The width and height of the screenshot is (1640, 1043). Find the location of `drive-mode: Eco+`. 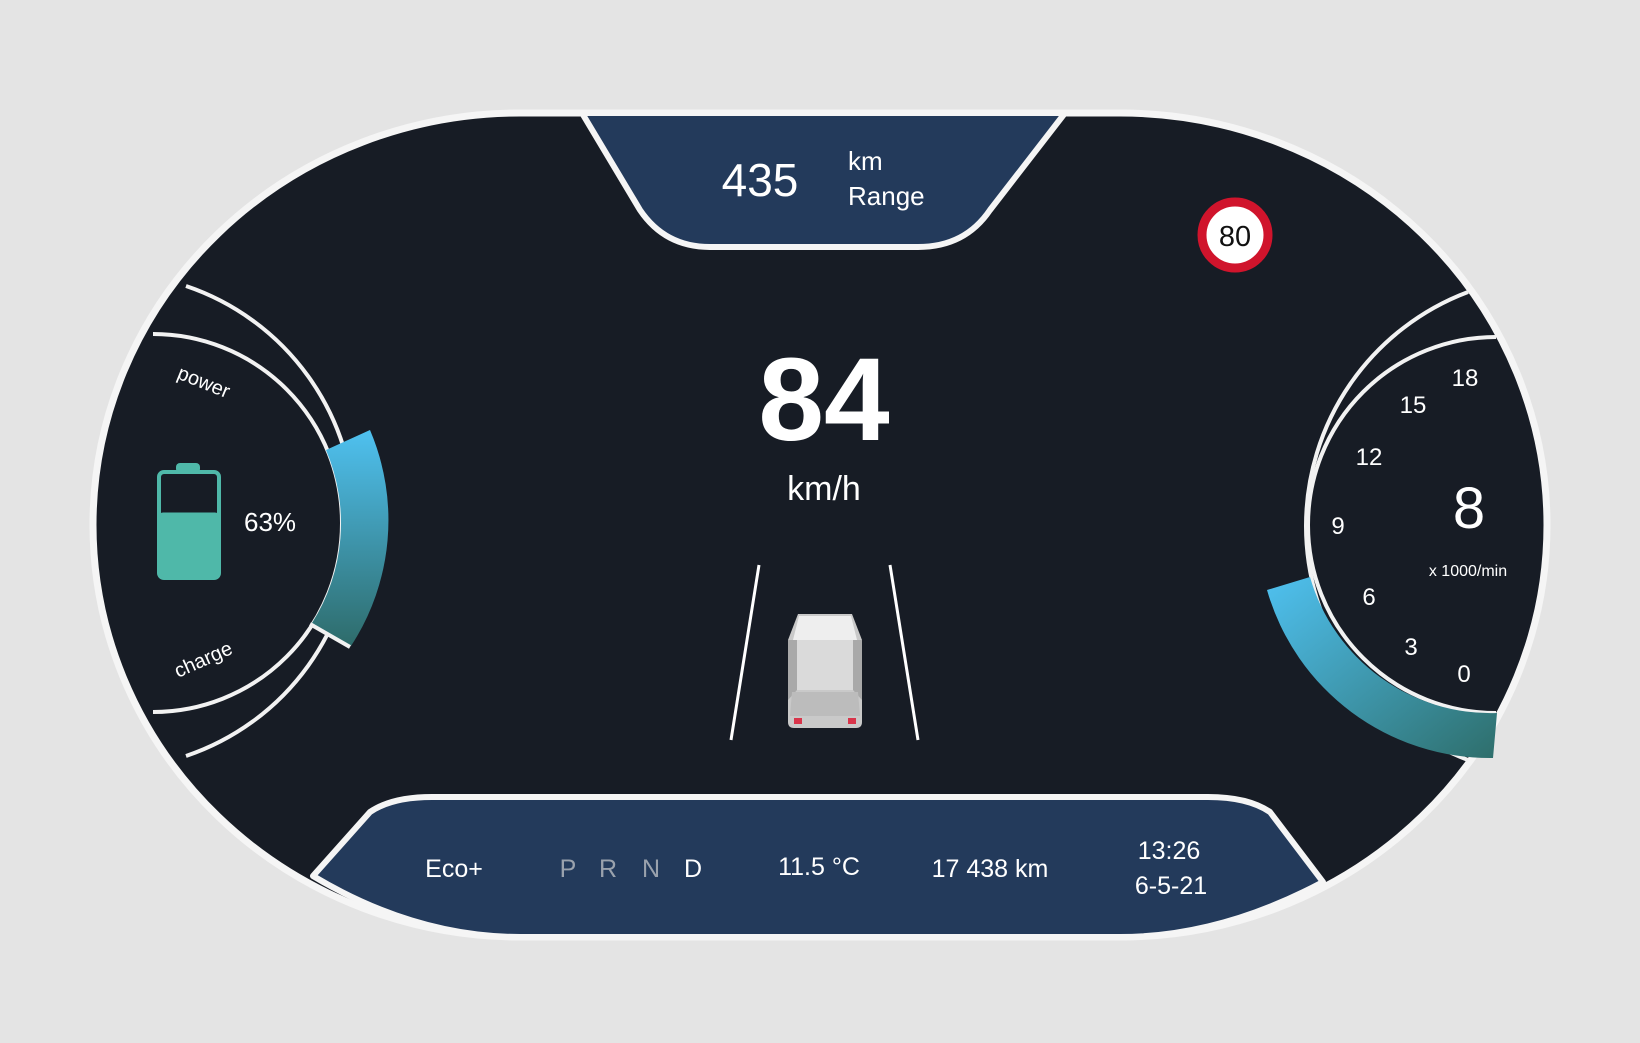

drive-mode: Eco+ is located at coordinates (454, 869).